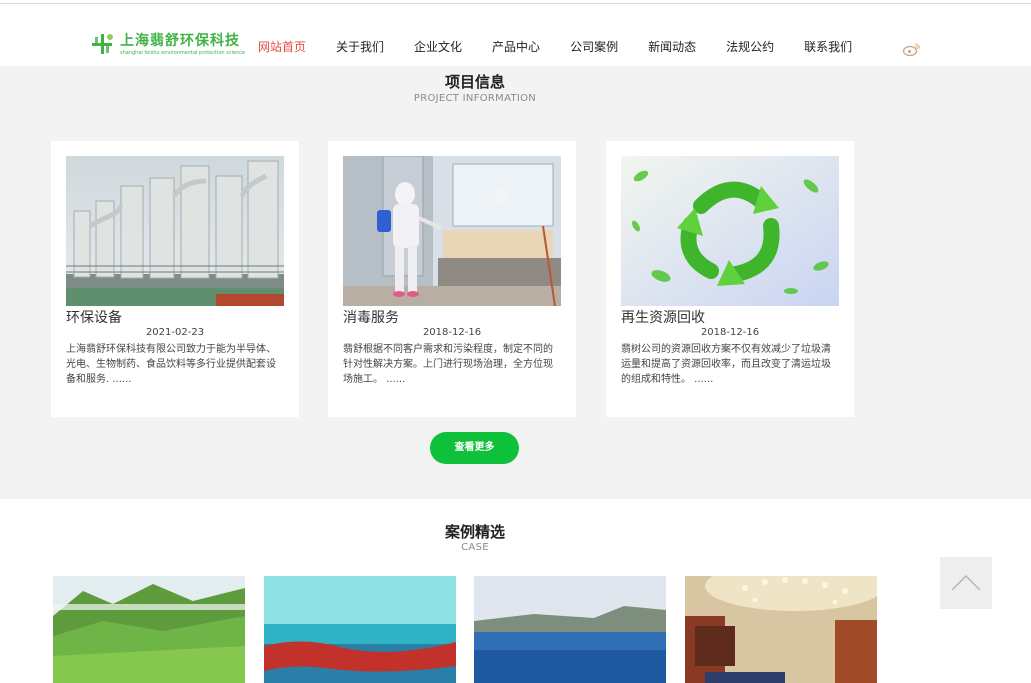 The width and height of the screenshot is (1031, 683). Describe the element at coordinates (360, 629) in the screenshot. I see `case-image-sea-red` at that location.